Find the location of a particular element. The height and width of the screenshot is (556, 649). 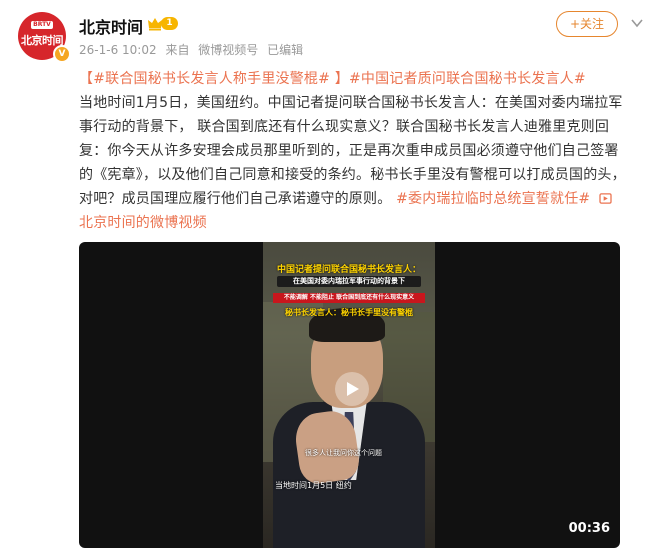

member-badge: 1 is located at coordinates (163, 24).